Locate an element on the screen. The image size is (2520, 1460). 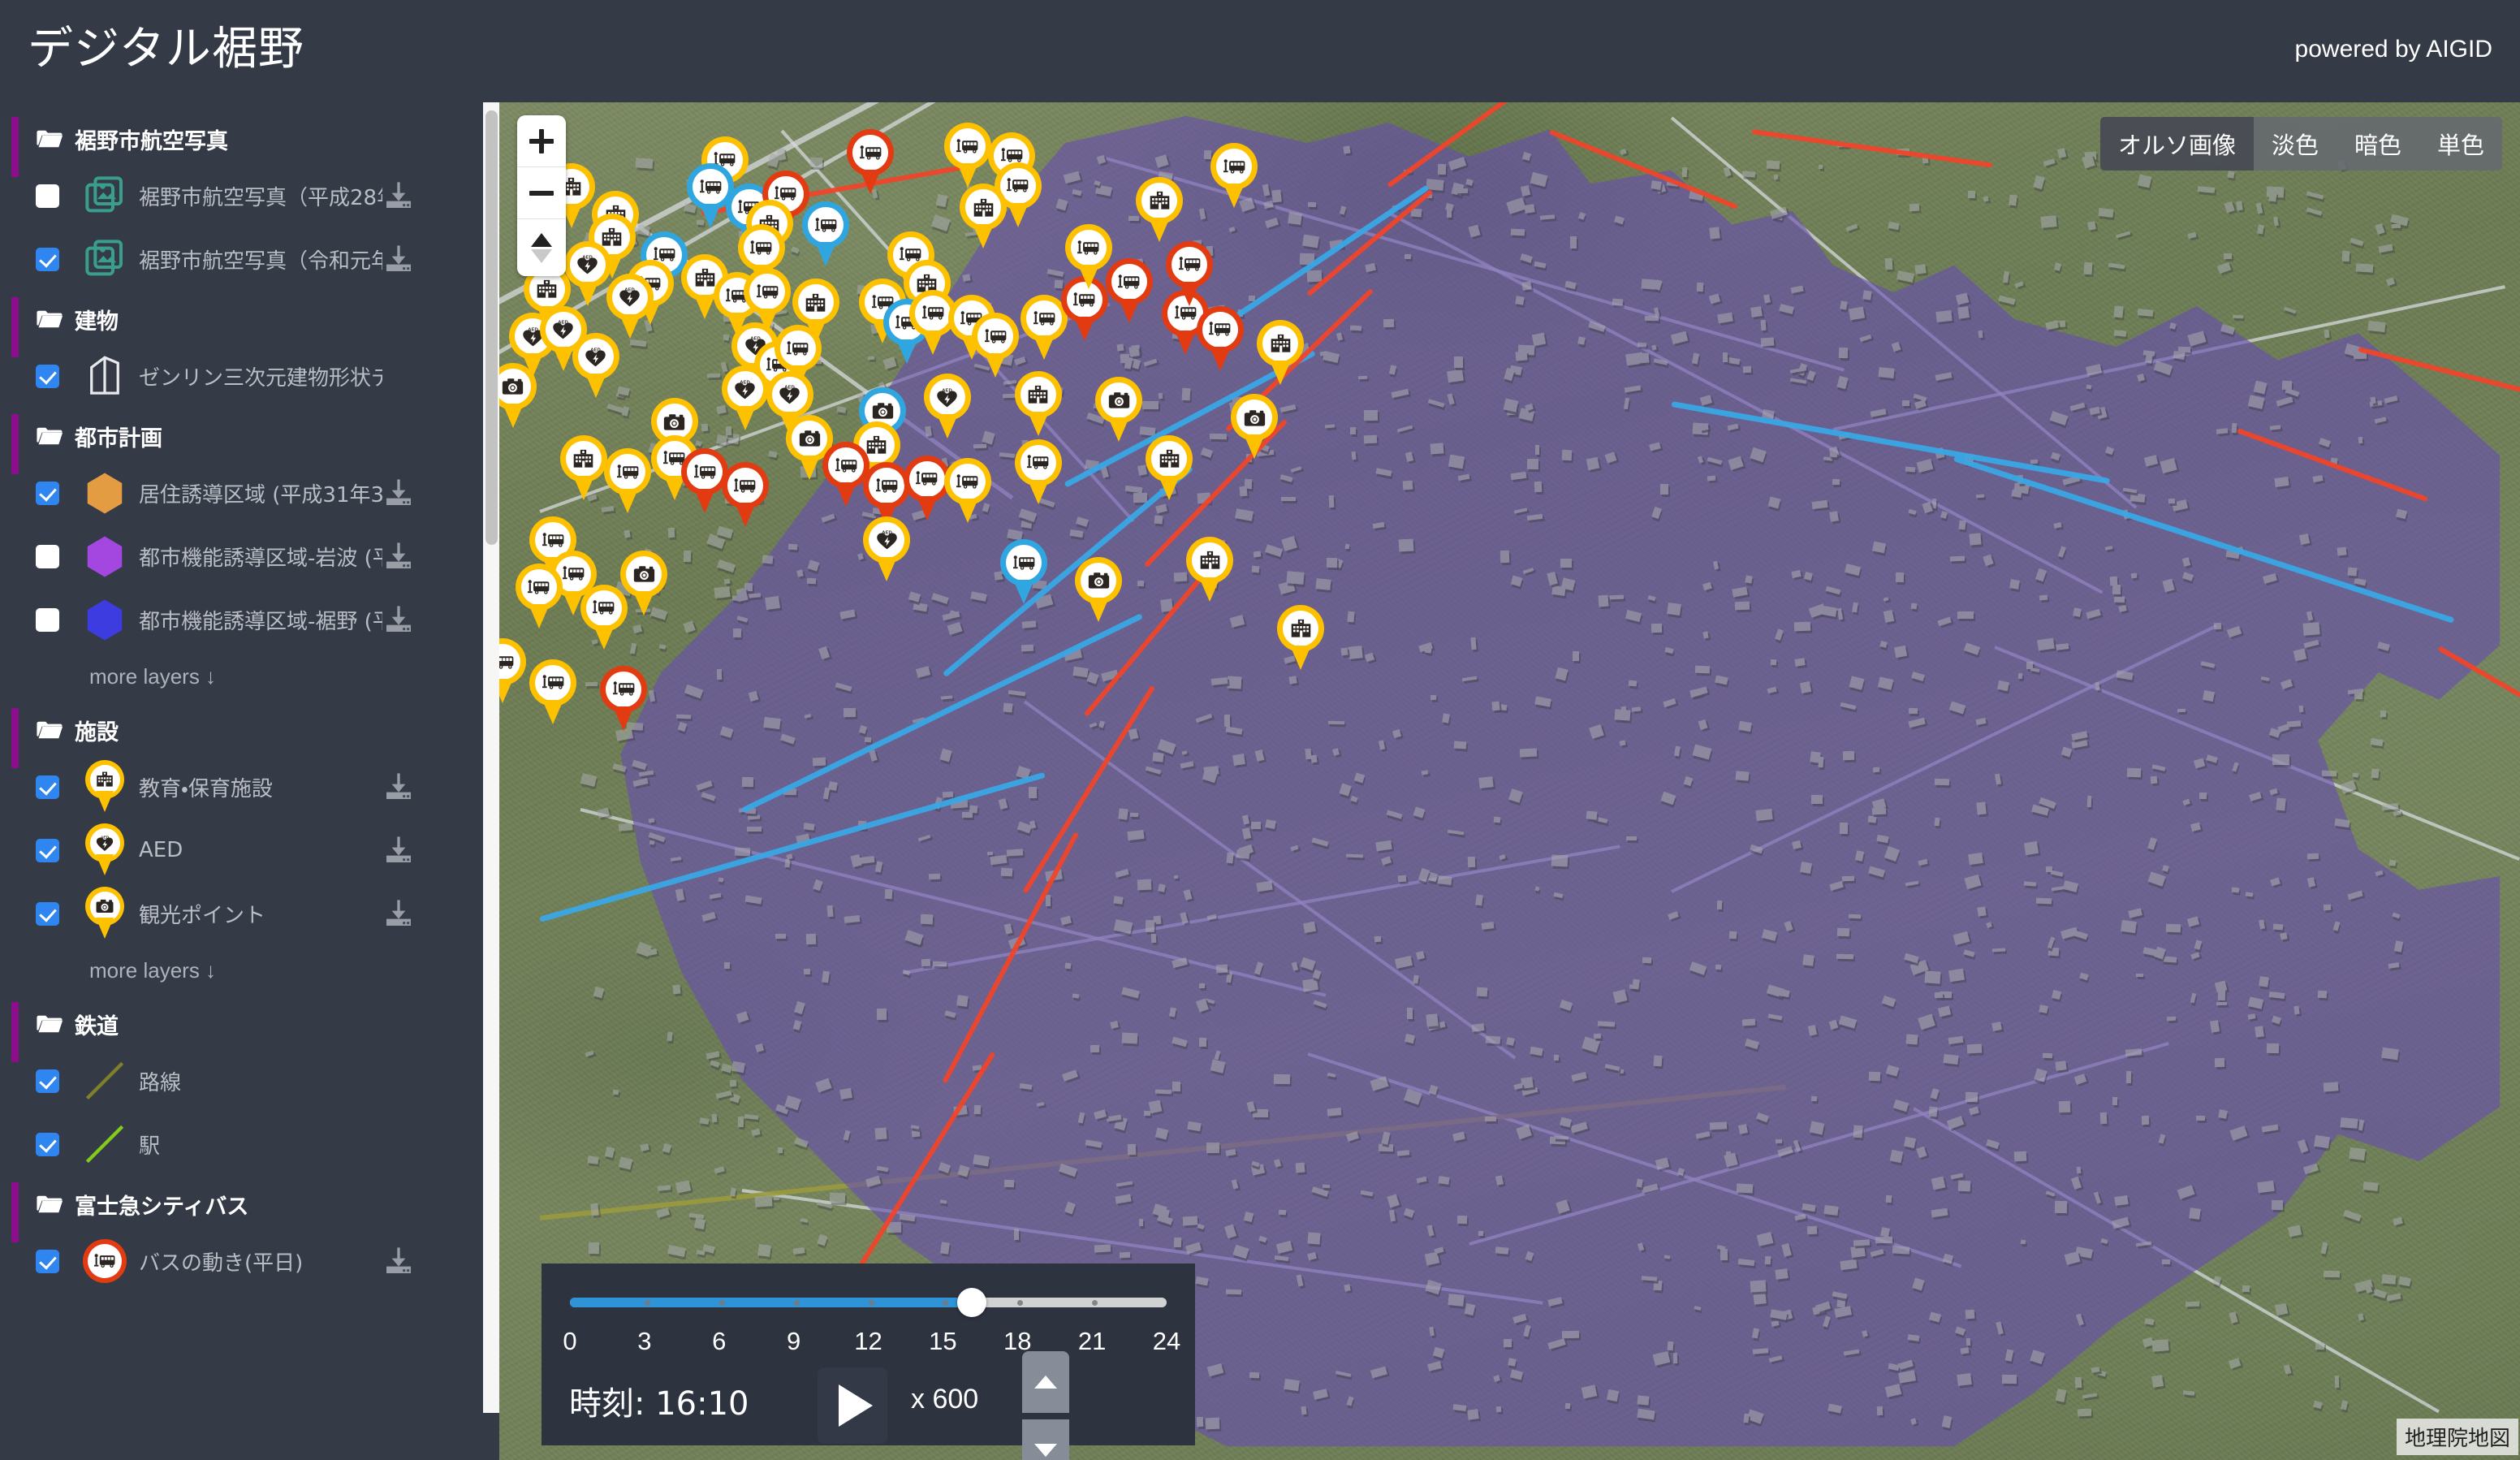
triangle-down-icon is located at coordinates (541, 255).